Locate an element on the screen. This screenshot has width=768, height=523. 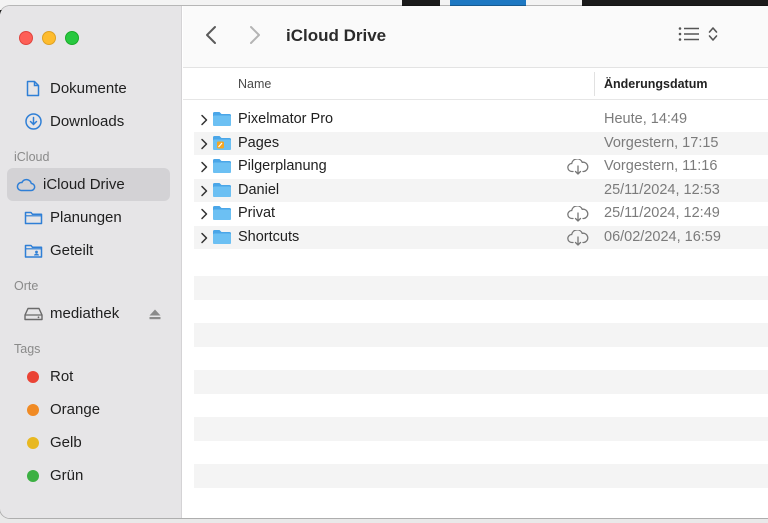
sidebar-item-downloads: Downloads is located at coordinates (91, 121).